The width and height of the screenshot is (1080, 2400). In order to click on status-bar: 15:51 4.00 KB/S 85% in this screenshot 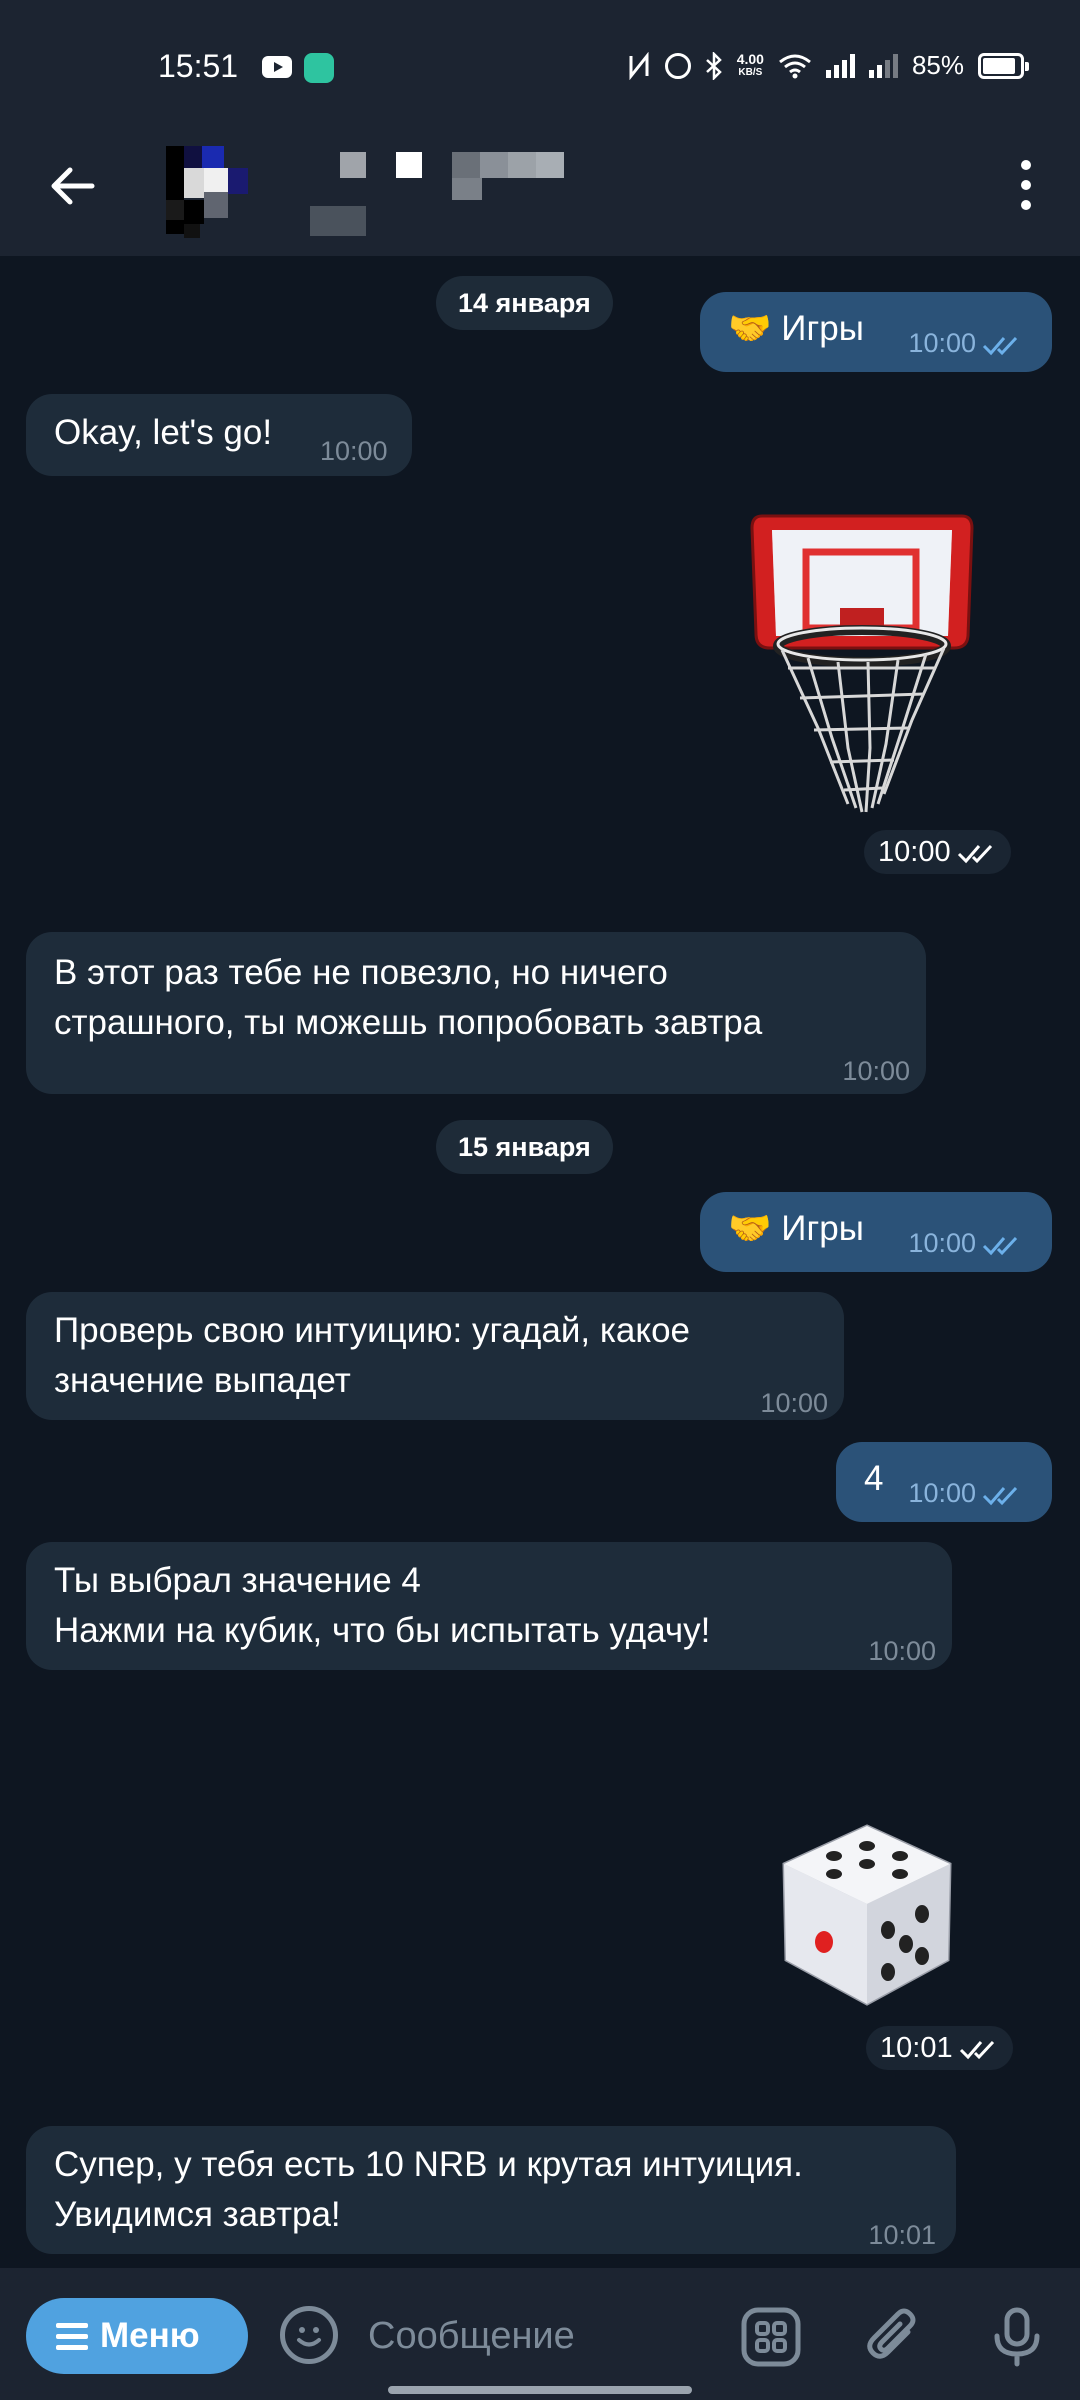, I will do `click(540, 65)`.